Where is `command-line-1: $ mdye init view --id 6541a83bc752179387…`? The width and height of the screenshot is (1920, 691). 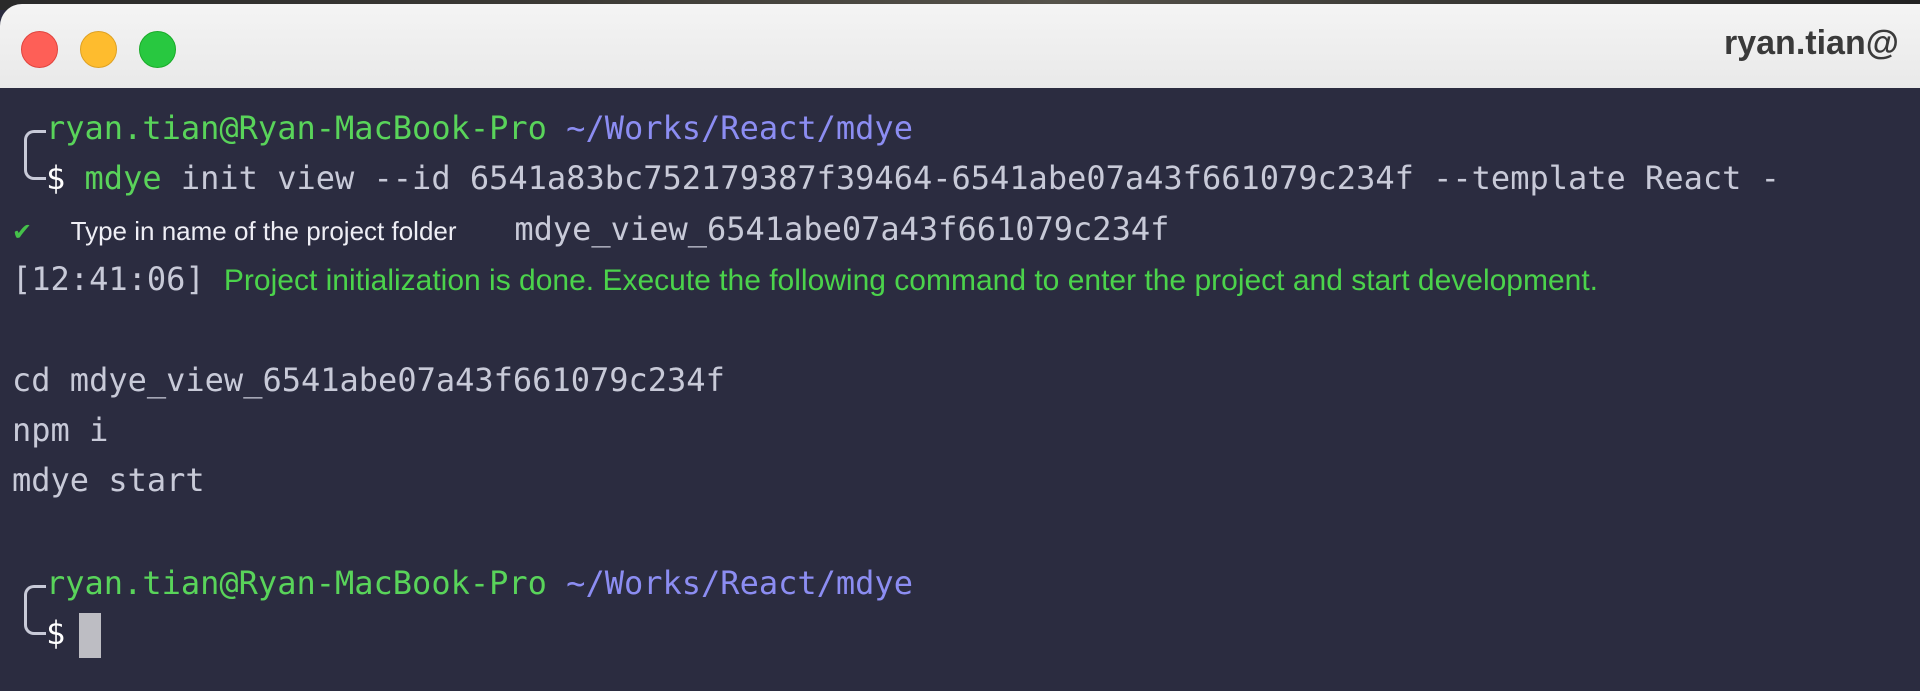 command-line-1: $ mdye init view --id 6541a83bc752179387… is located at coordinates (896, 178).